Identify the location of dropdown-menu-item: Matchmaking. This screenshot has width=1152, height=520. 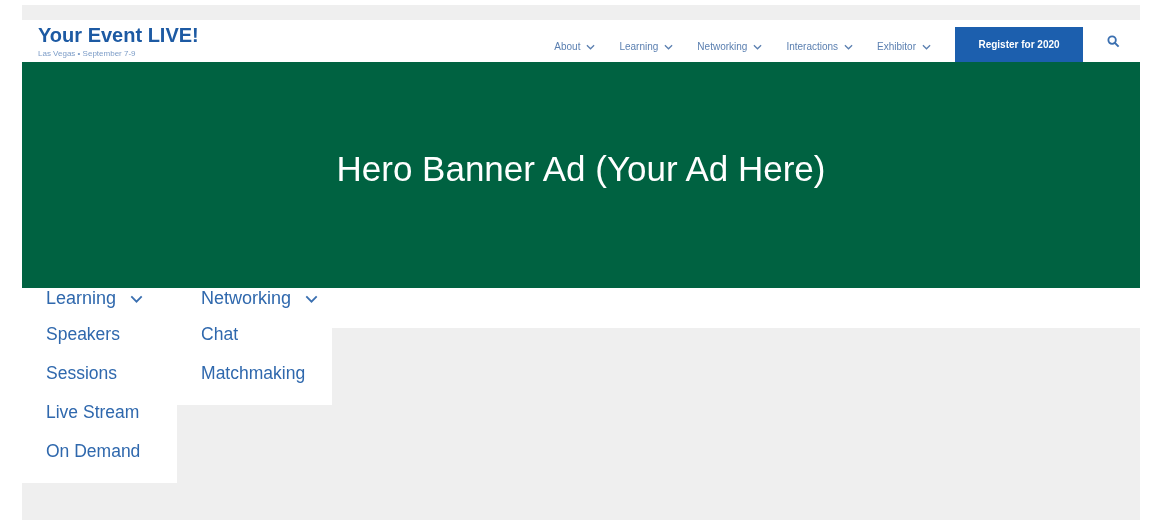
(255, 373).